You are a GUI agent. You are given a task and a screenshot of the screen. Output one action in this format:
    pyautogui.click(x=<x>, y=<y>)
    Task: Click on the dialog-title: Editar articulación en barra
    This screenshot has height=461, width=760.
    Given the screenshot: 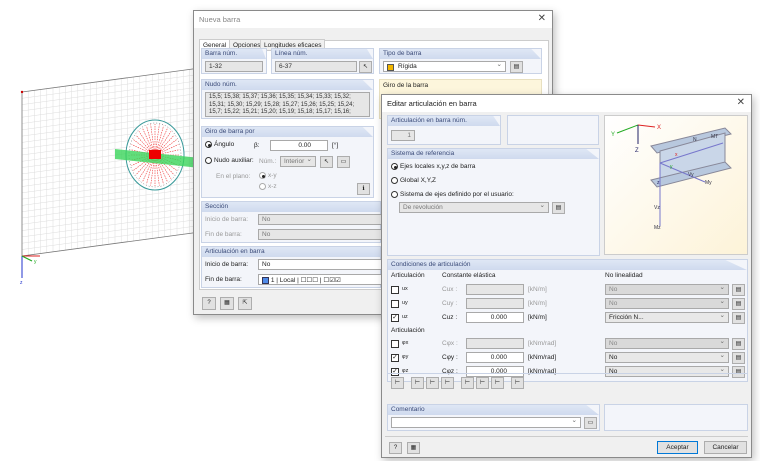 What is the action you would take?
    pyautogui.click(x=566, y=103)
    